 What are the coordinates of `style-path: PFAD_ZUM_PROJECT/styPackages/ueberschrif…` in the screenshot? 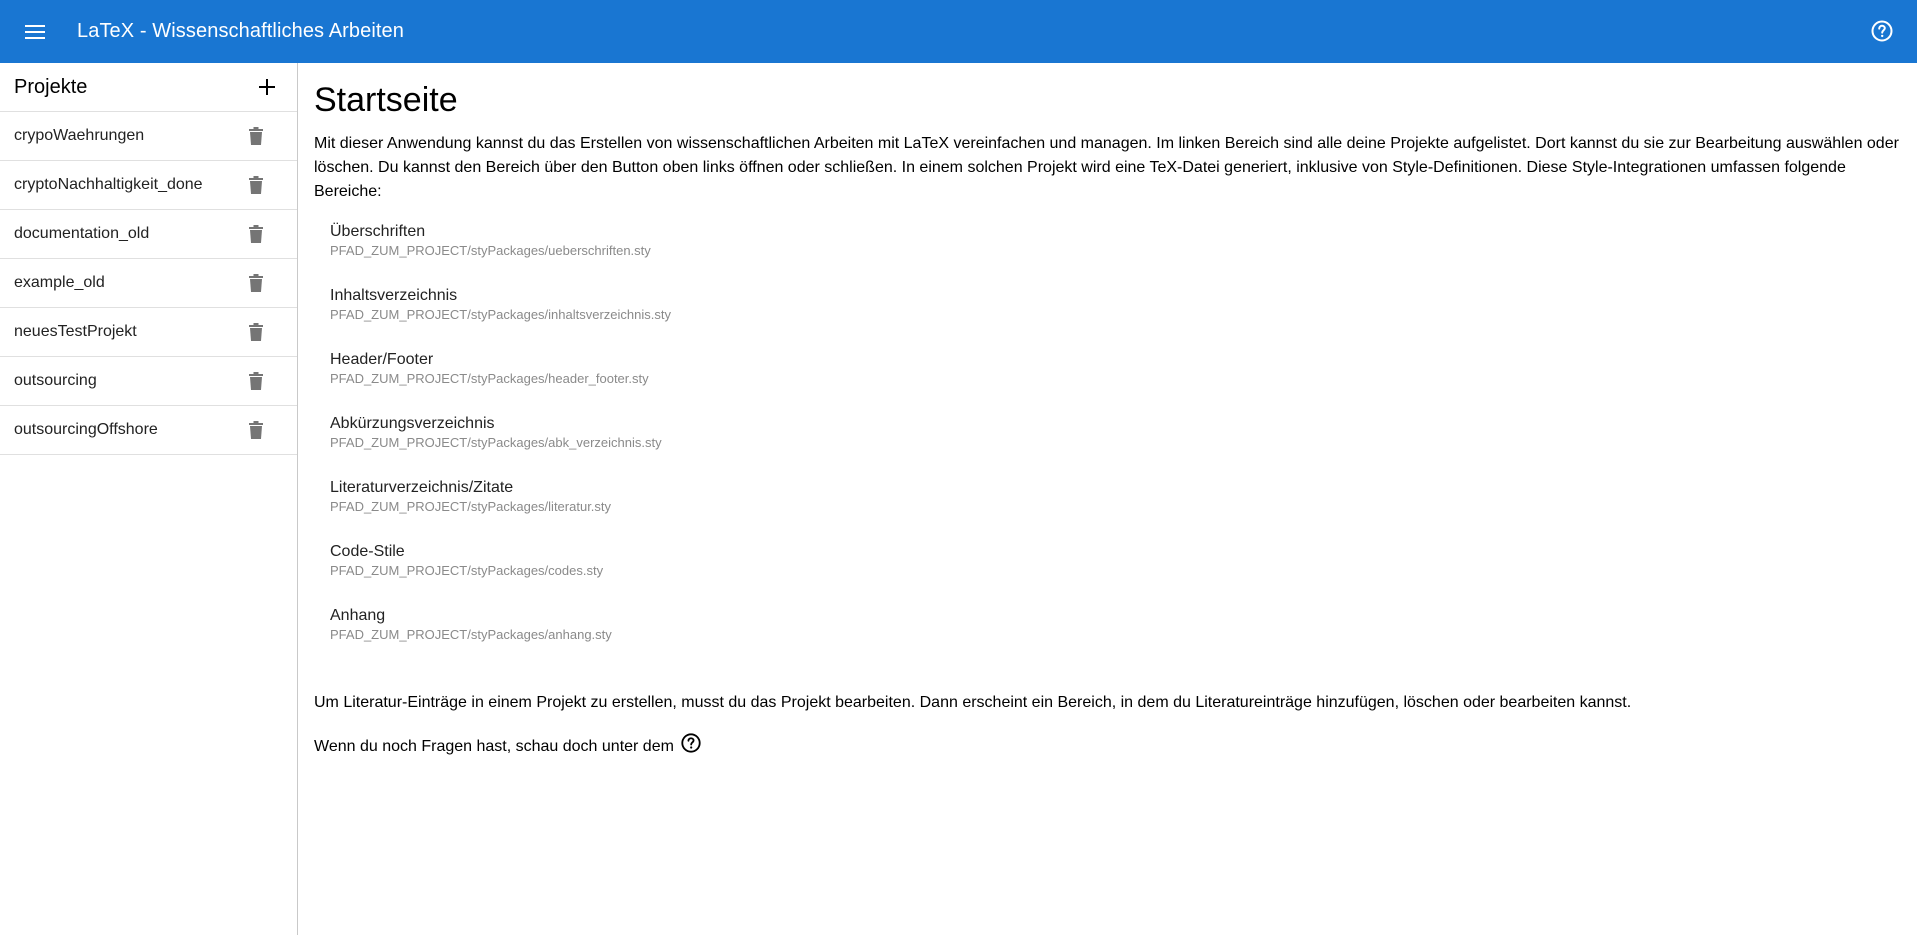 It's located at (490, 250).